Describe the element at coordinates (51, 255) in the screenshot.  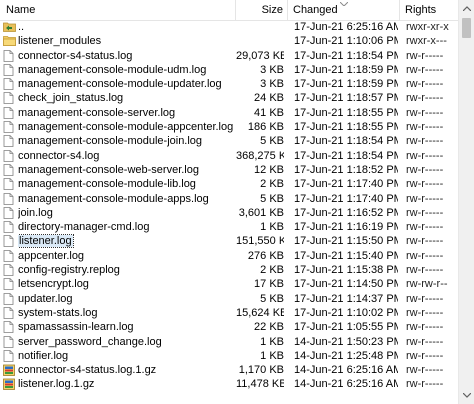
I see `file-name: appcenter.log` at that location.